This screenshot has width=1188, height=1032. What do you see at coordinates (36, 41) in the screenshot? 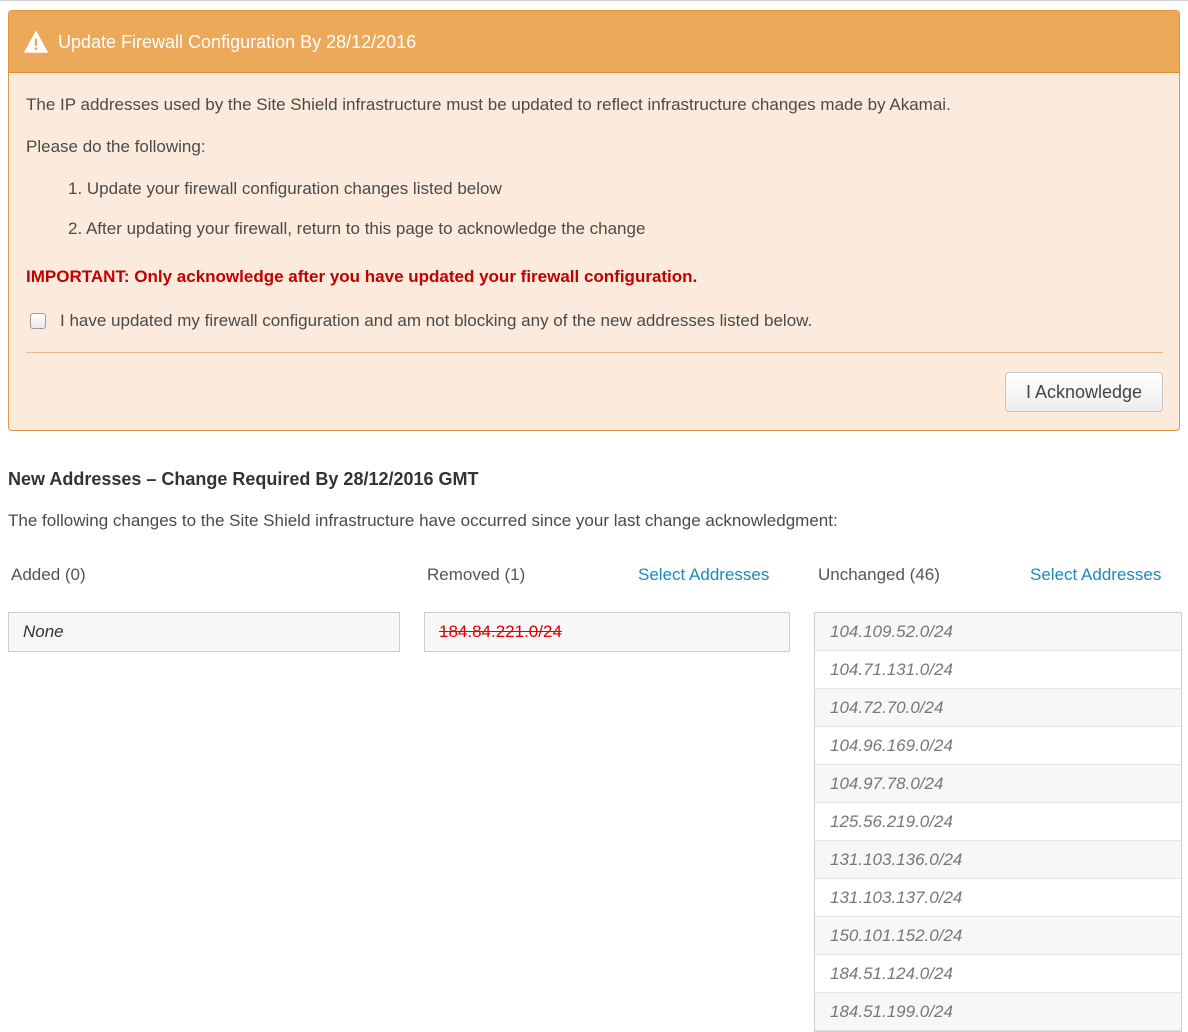
I see `warning-icon` at bounding box center [36, 41].